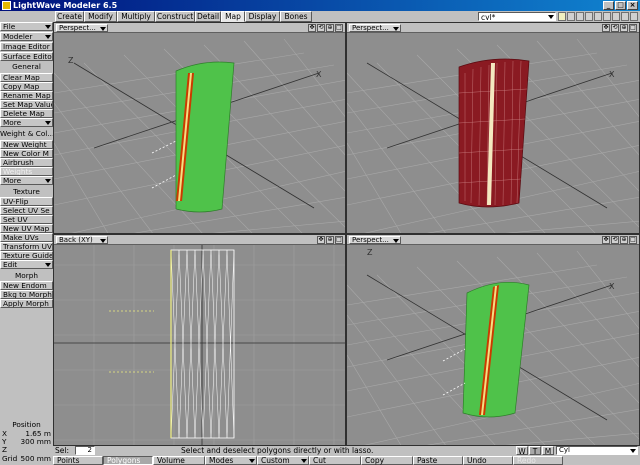 The width and height of the screenshot is (640, 465). I want to click on layer-select: cyl*, so click(517, 16).